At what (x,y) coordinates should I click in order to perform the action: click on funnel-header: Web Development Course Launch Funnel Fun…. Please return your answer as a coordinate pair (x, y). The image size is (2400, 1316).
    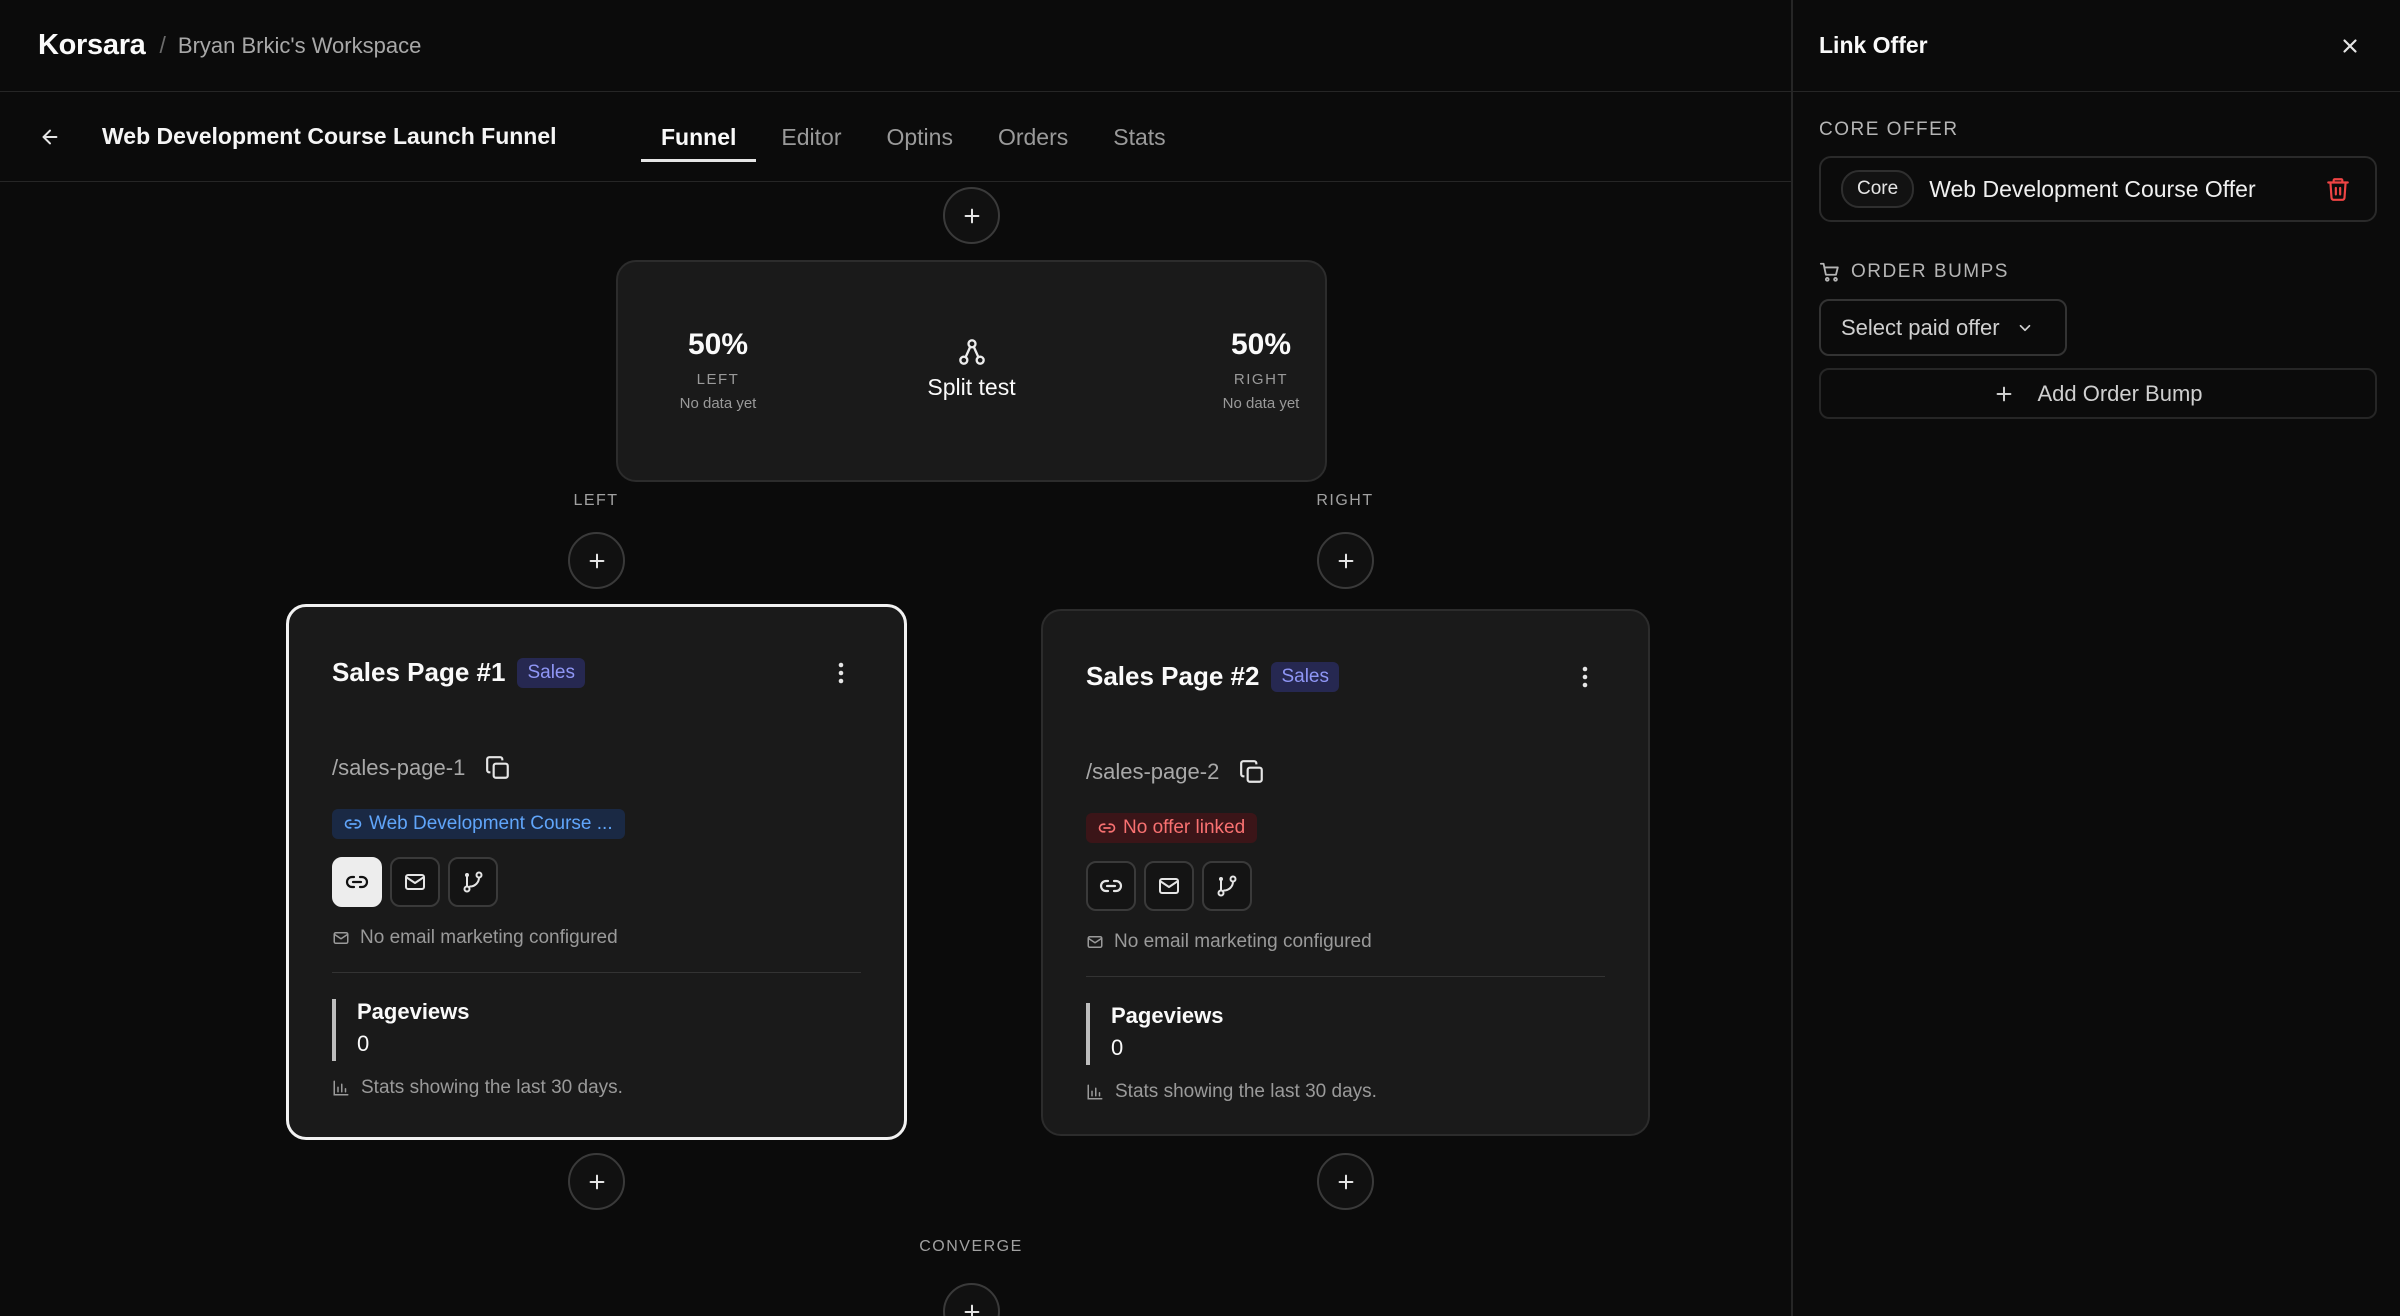
    Looking at the image, I should click on (895, 137).